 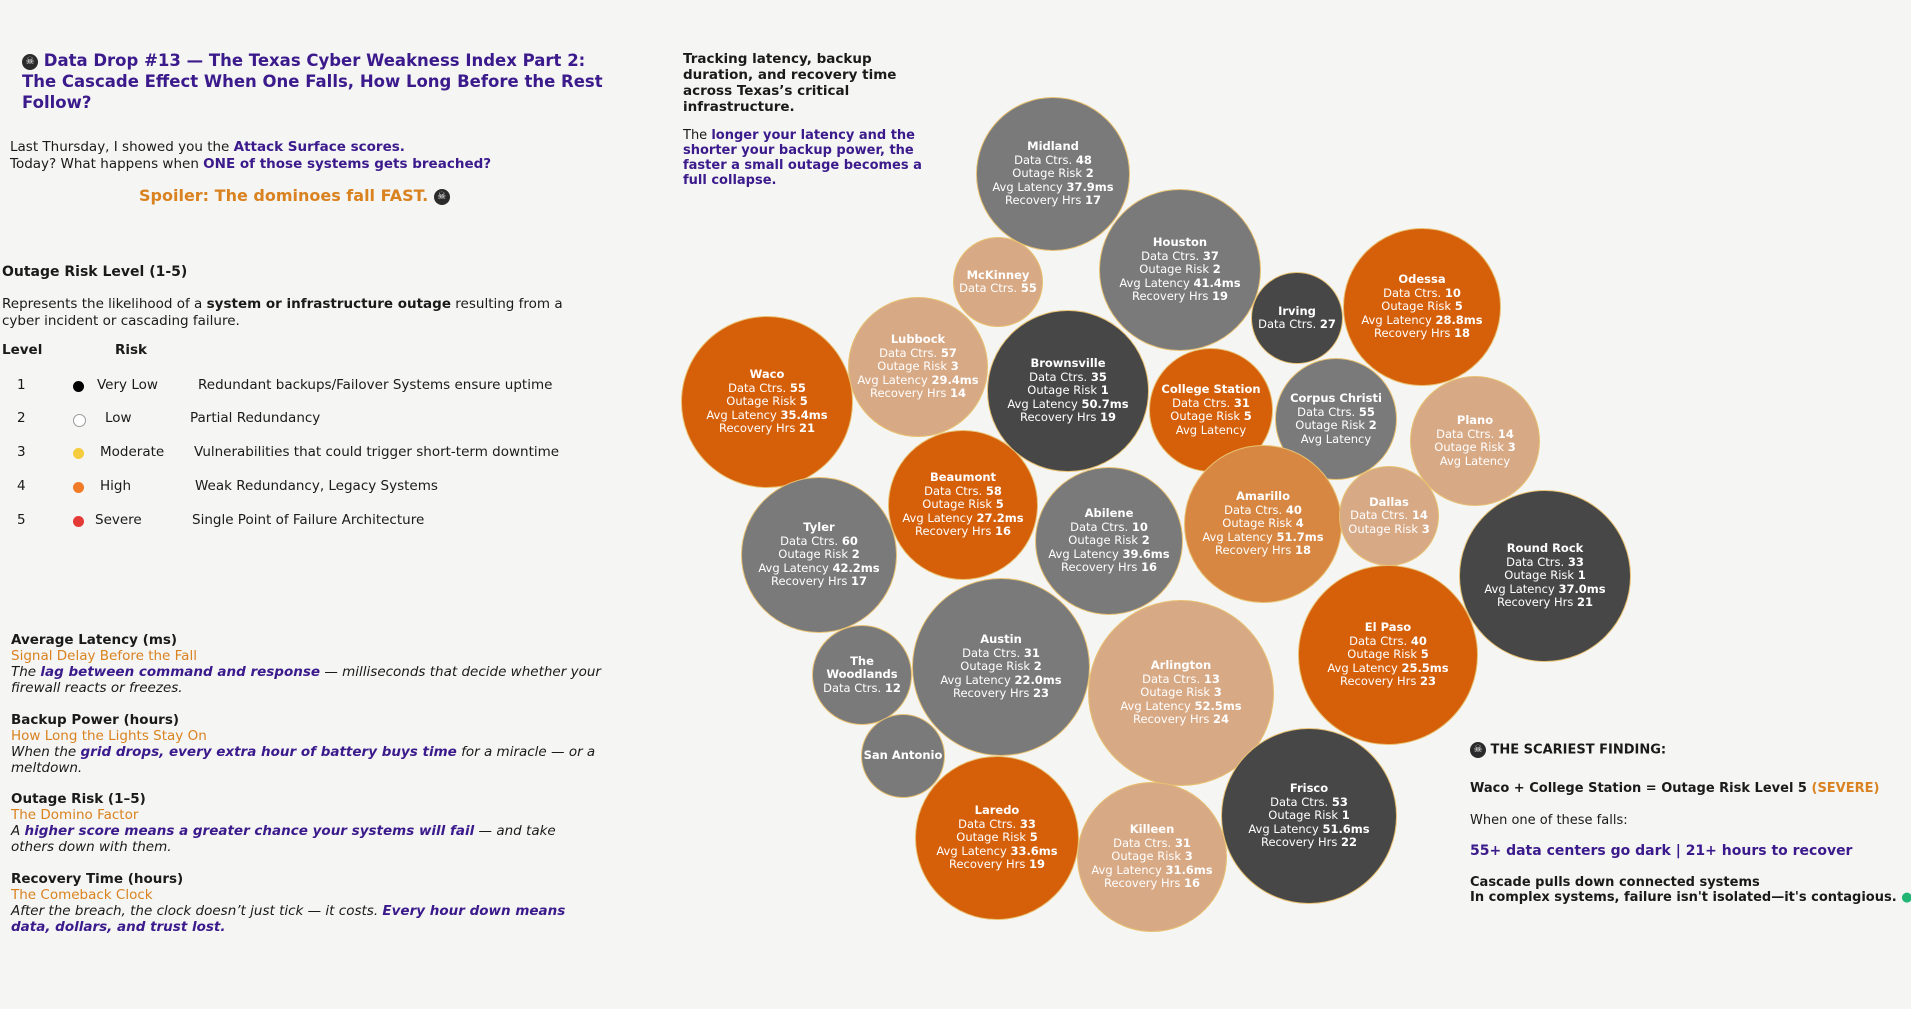 I want to click on data-centers-value: 14, so click(x=1505, y=433).